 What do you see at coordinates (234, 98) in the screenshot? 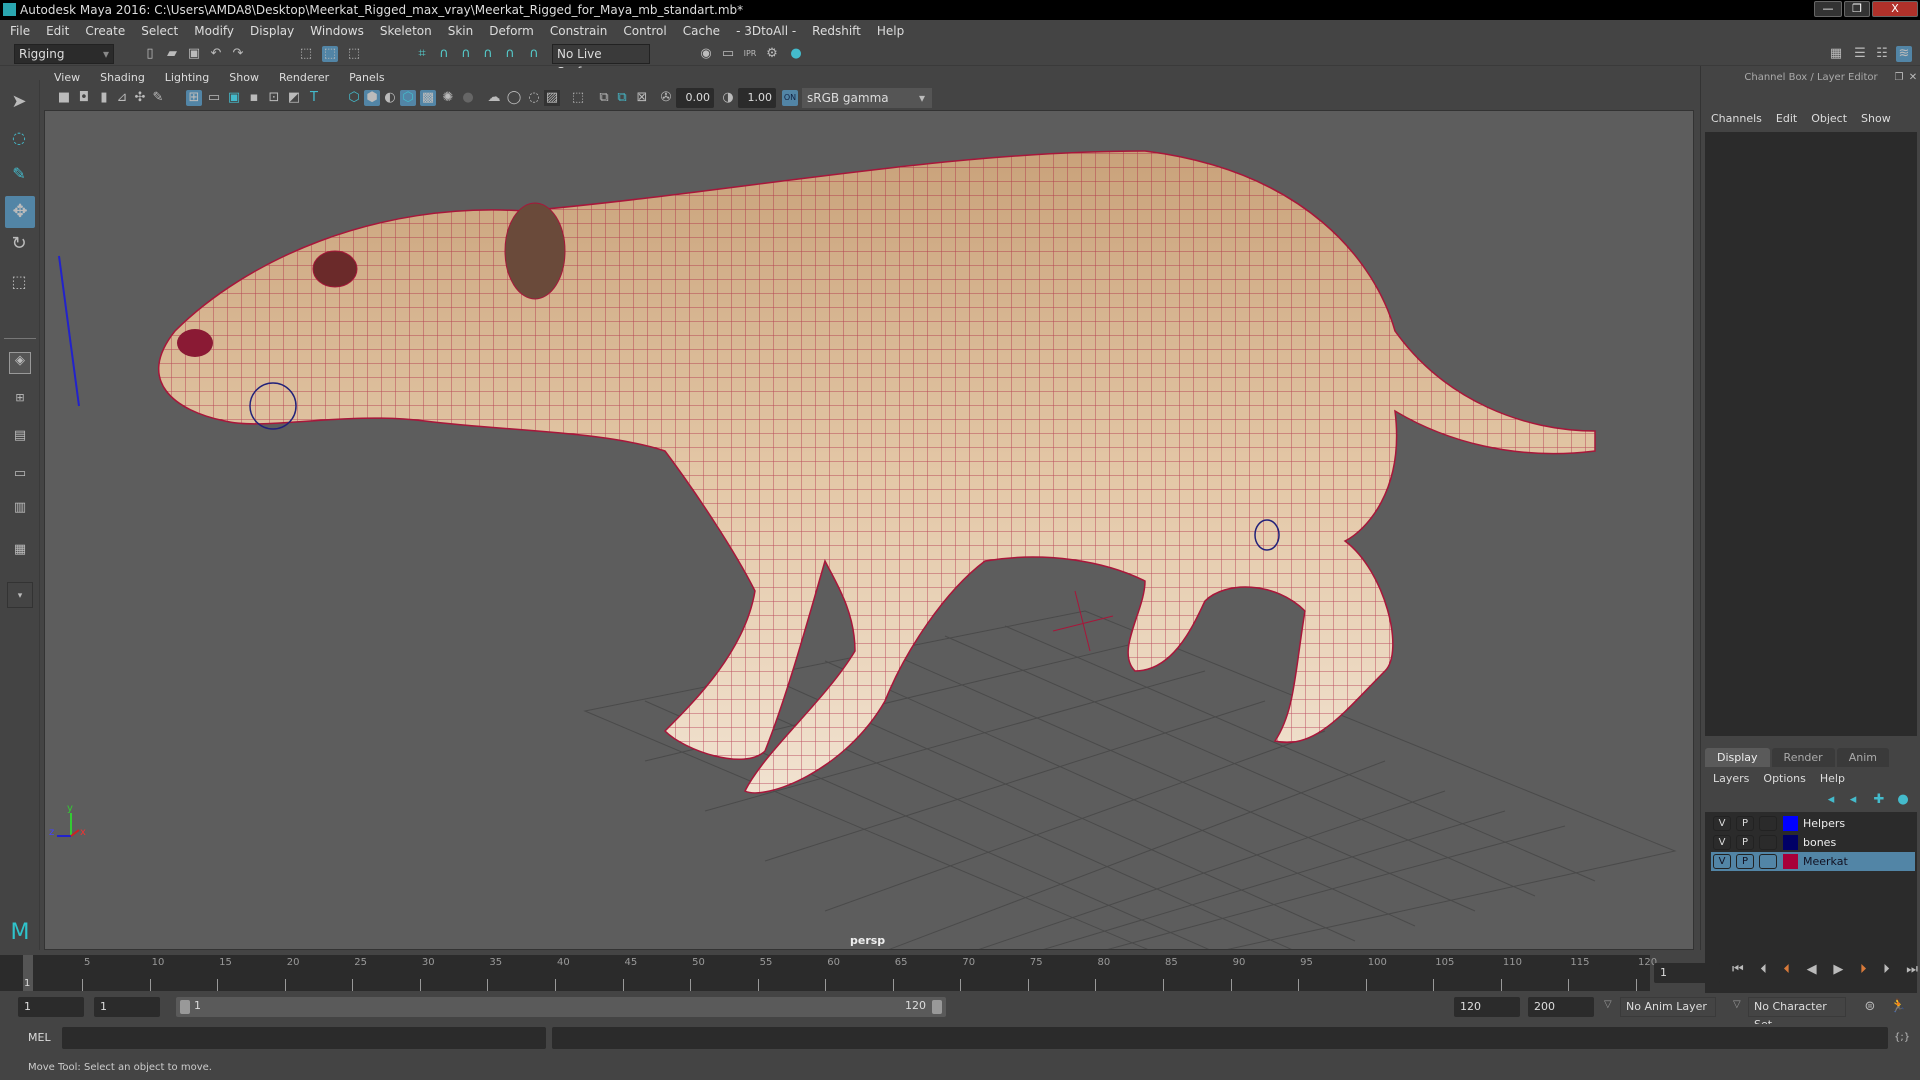
I see `resolution-gate-icon: ▣` at bounding box center [234, 98].